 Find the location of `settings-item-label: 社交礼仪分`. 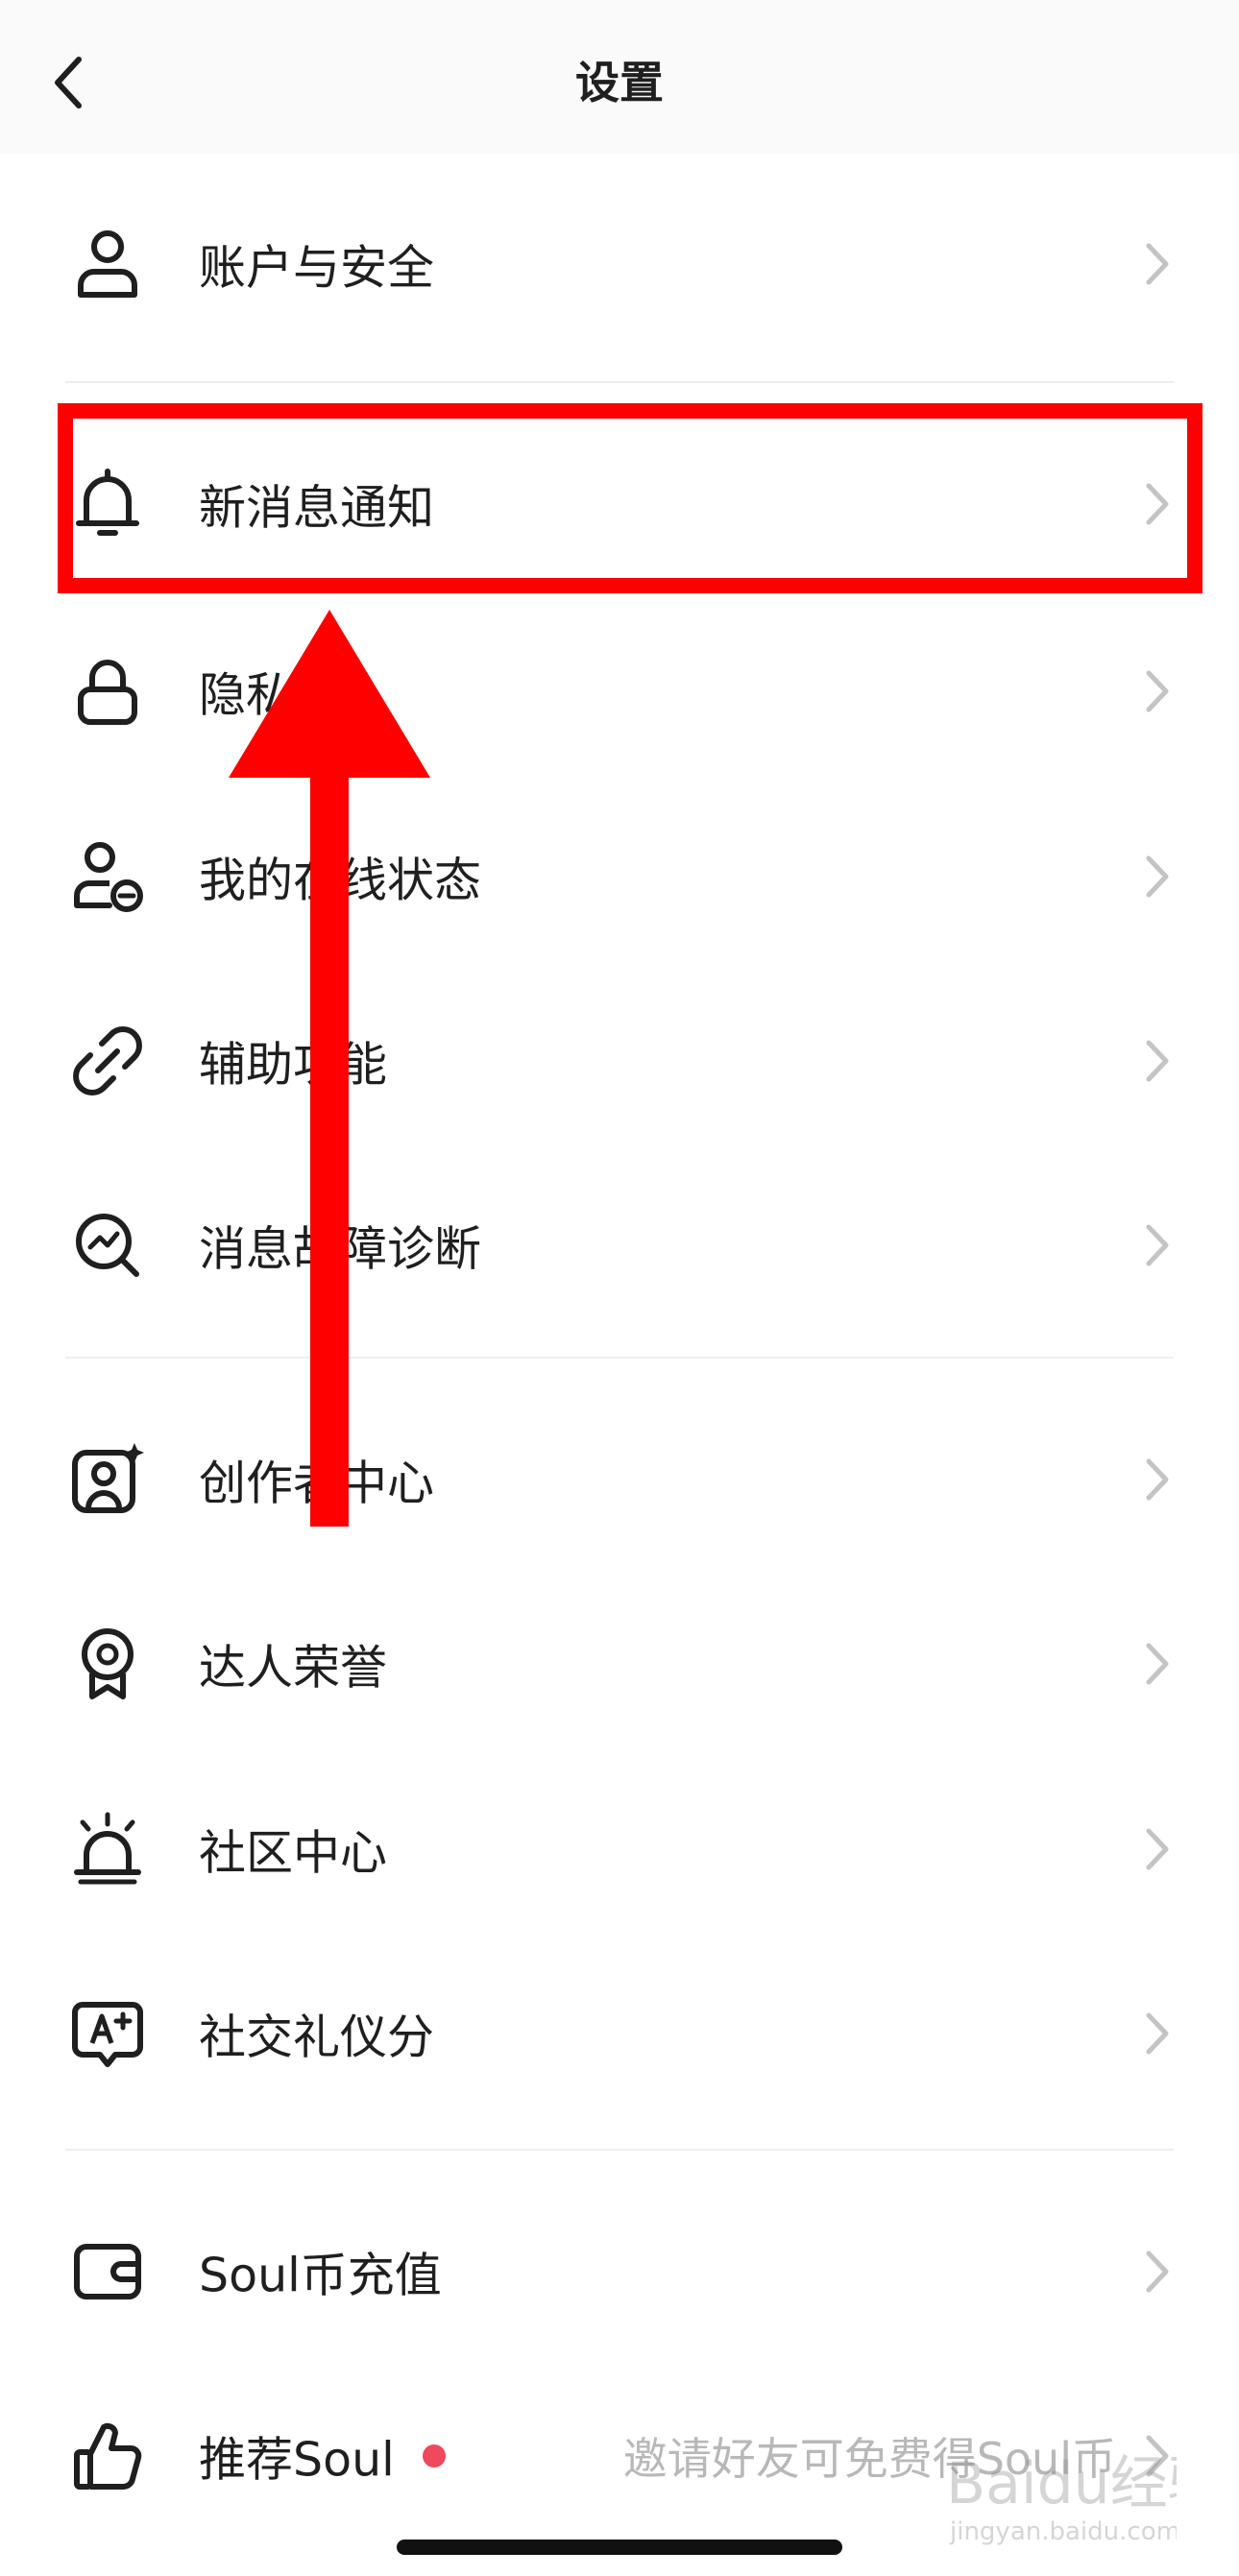

settings-item-label: 社交礼仪分 is located at coordinates (317, 2037).